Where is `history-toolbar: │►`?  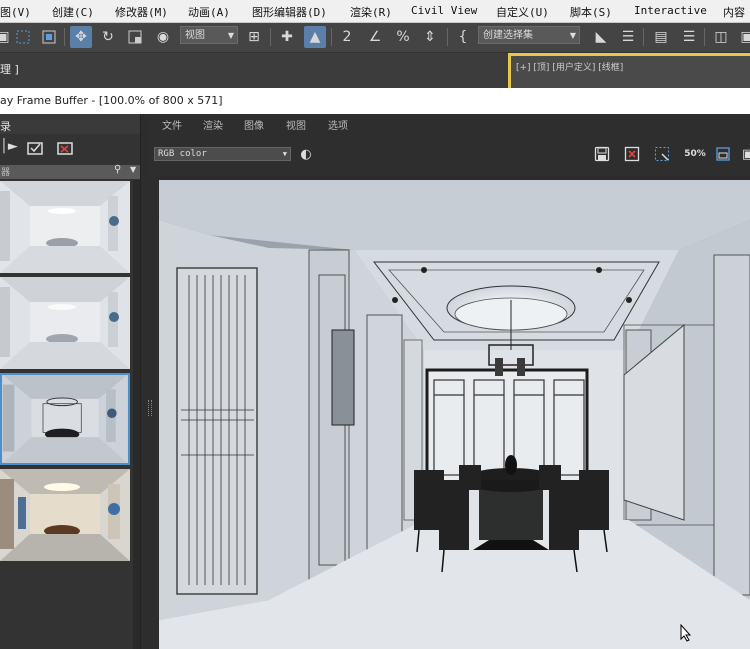 history-toolbar: │► is located at coordinates (74, 149).